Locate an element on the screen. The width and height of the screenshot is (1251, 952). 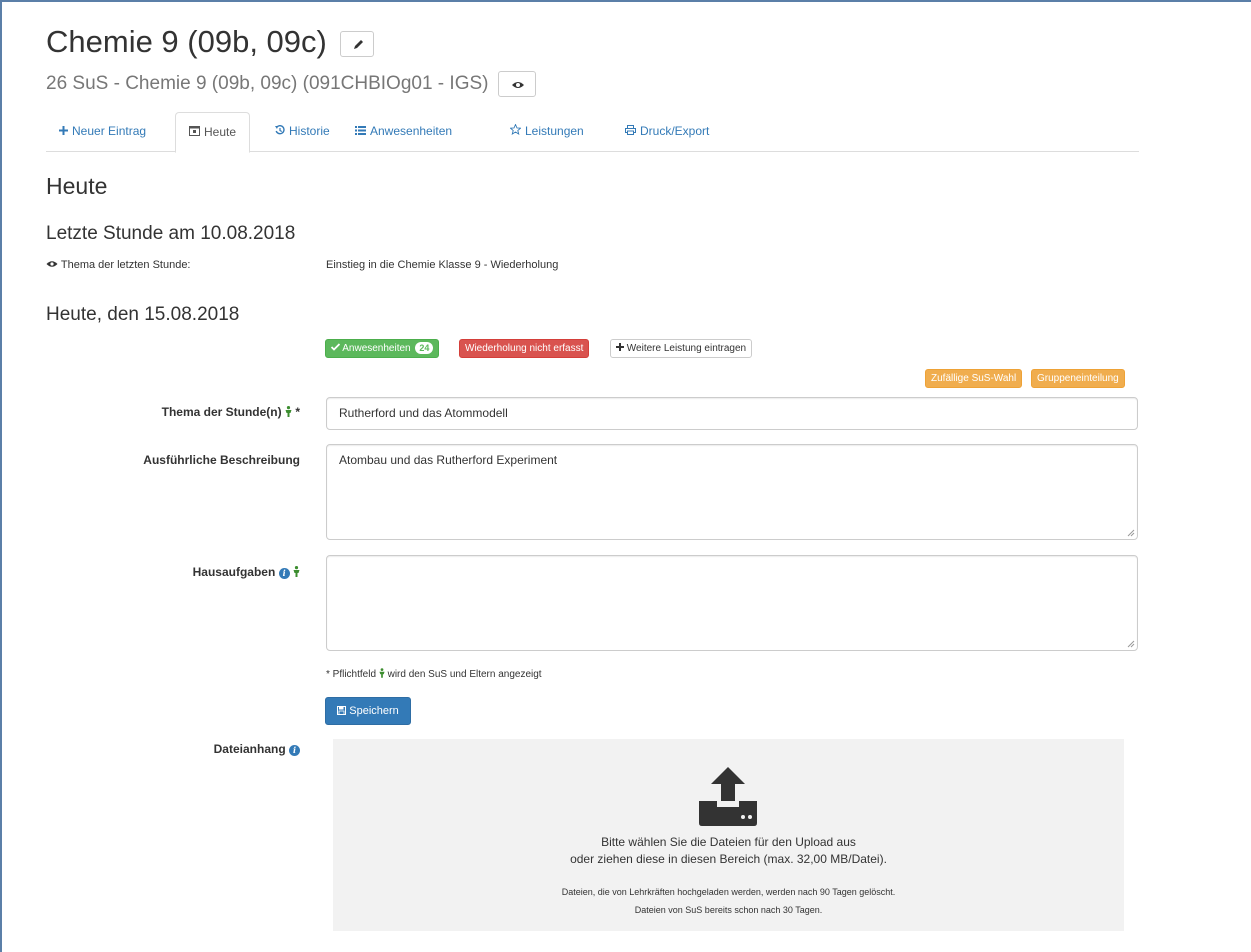
save-button-label: Speichern is located at coordinates (374, 711).